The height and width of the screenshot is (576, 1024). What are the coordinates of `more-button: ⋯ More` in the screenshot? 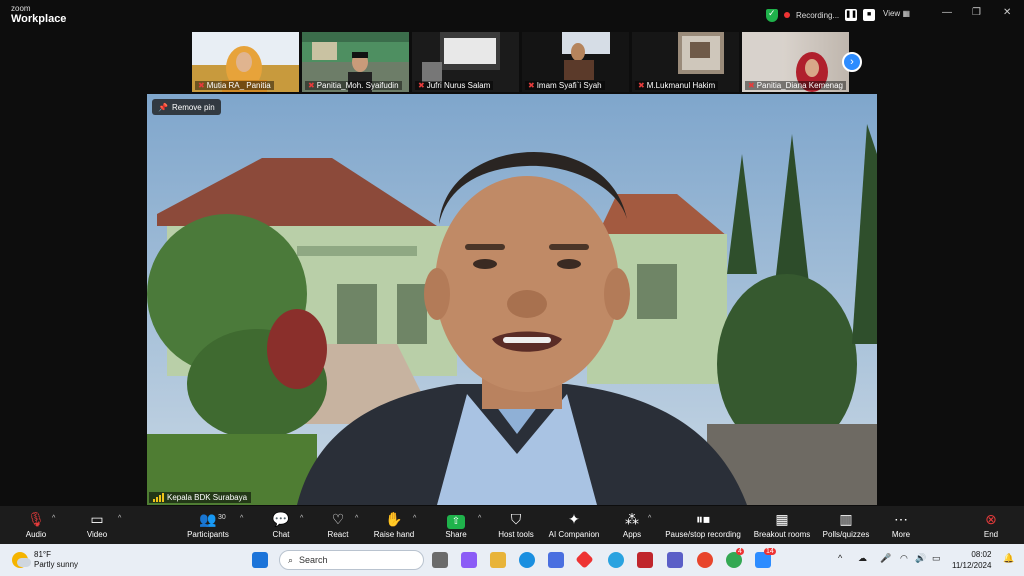 It's located at (901, 524).